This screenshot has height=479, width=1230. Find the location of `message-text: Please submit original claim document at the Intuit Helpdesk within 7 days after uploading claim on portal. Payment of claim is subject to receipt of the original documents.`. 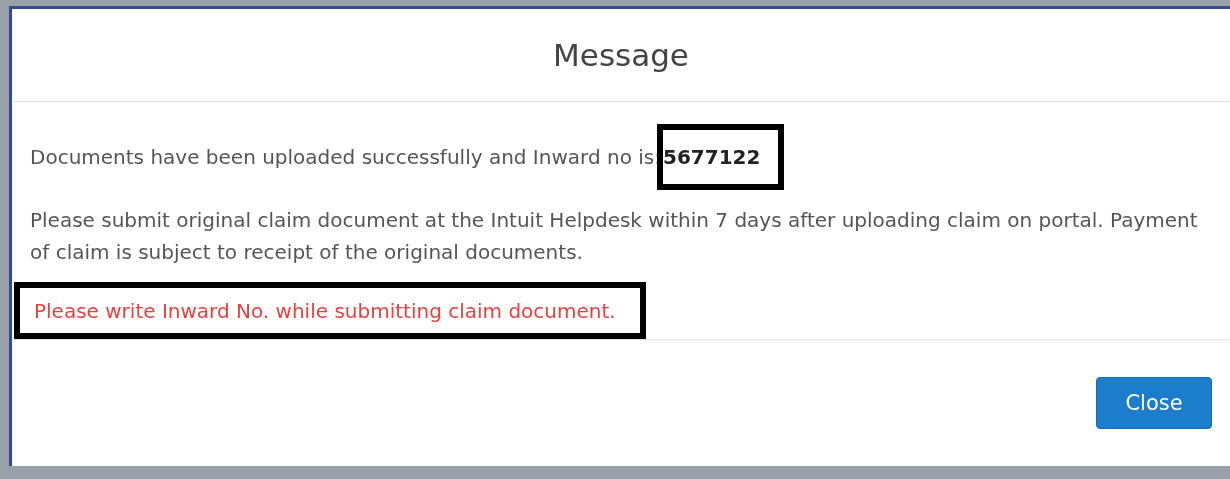

message-text: Please submit original claim document at the Intuit Helpdesk within 7 days after uploading claim on portal. Payment of claim is subject to receipt of the original documents. is located at coordinates (614, 236).